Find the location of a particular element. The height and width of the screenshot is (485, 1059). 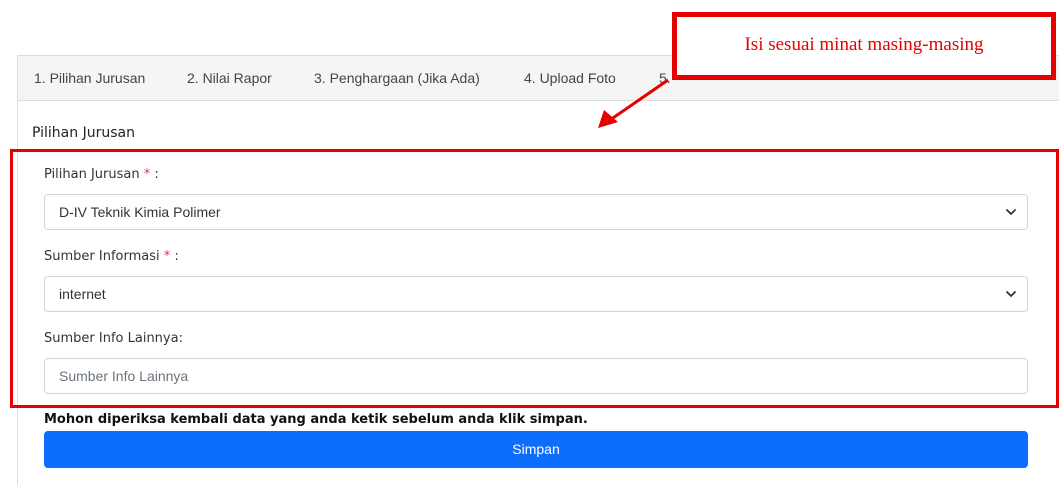

save-button: Simpan is located at coordinates (536, 449).